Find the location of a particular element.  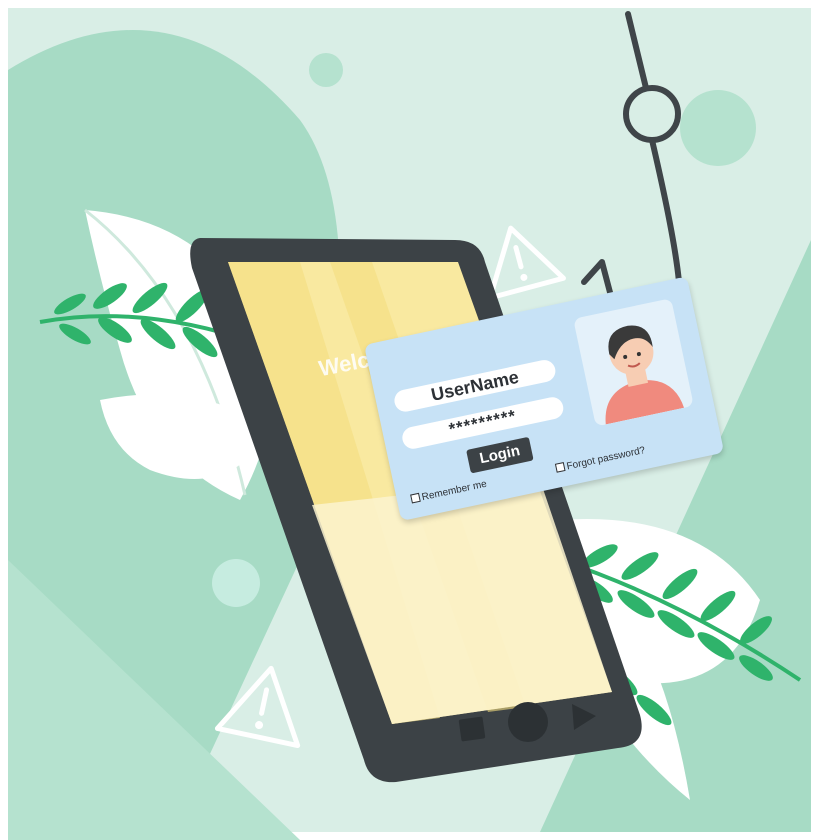

forgot-password-checkbox: Forgot password? is located at coordinates (600, 459).